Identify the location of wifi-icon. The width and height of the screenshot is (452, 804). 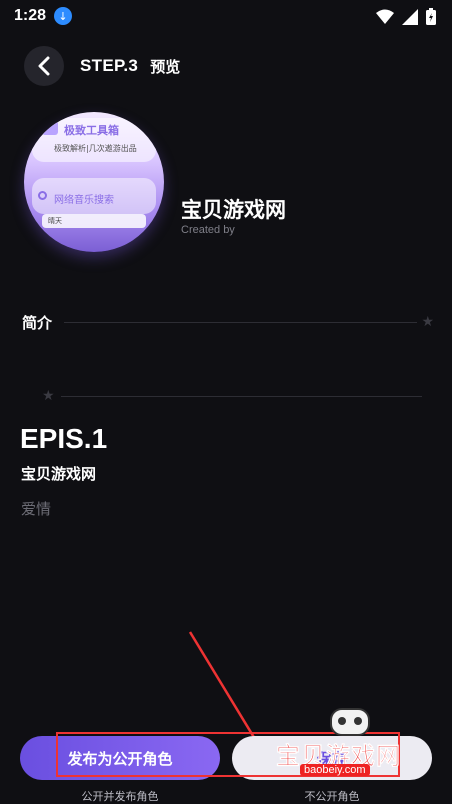
(385, 16).